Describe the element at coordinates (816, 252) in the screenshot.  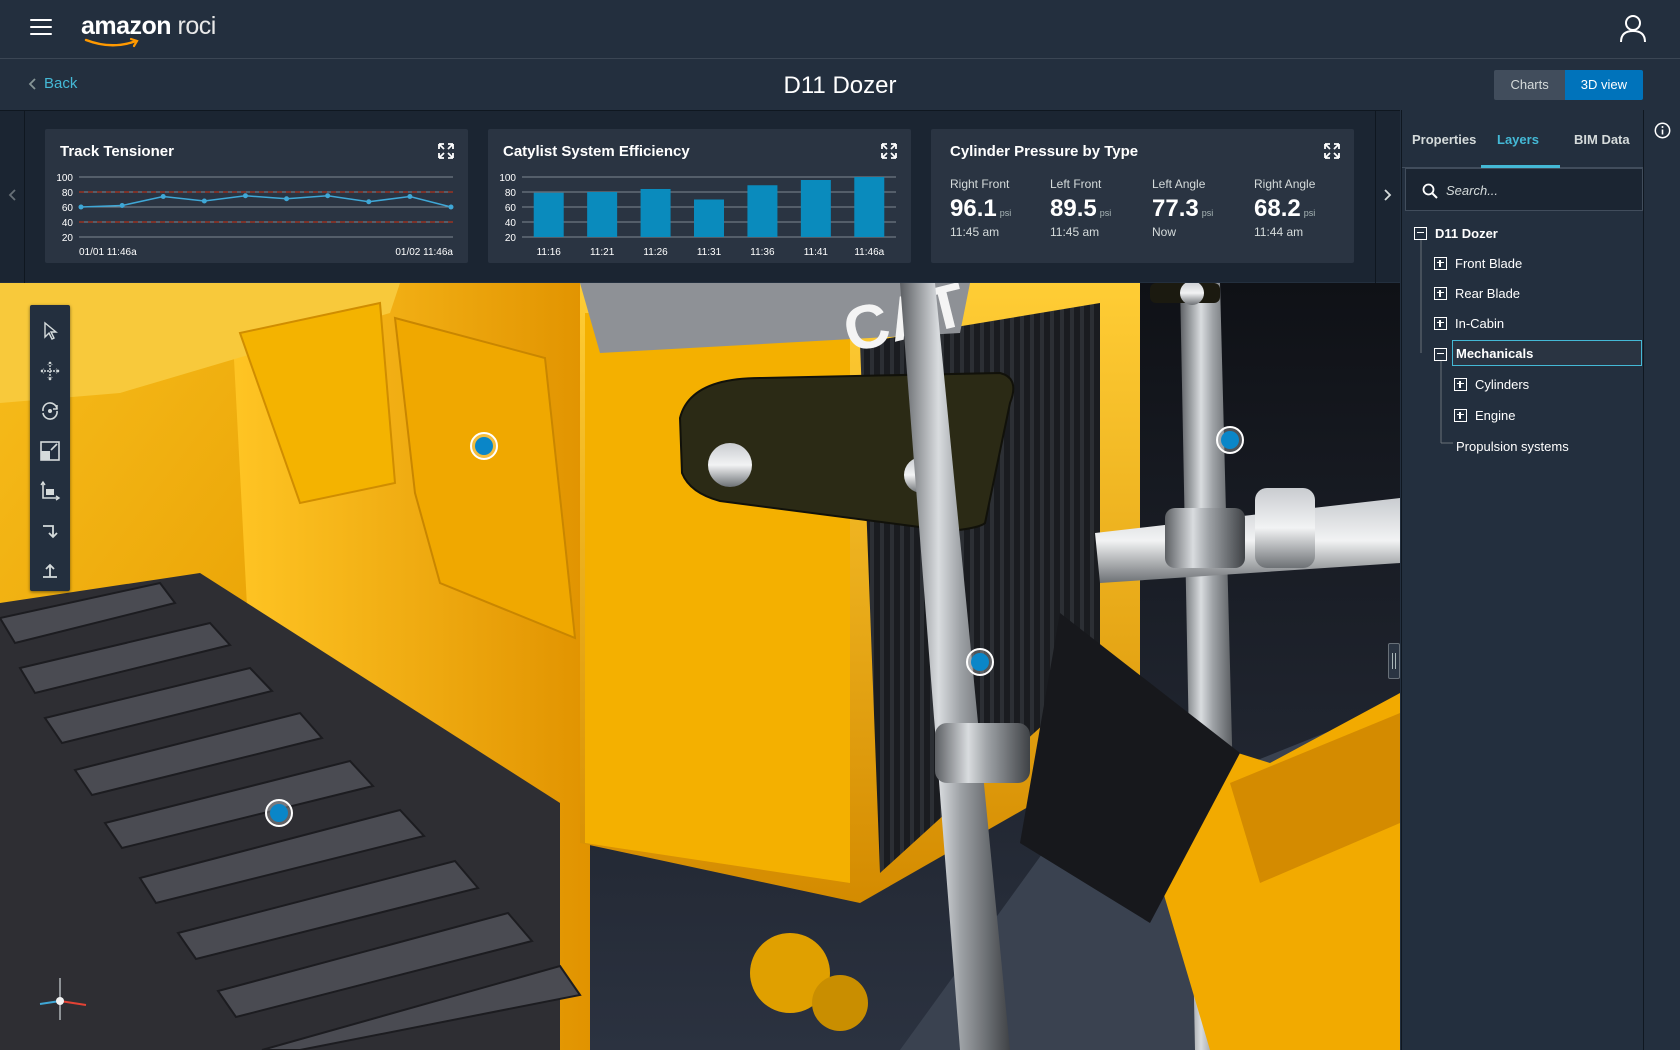
I see `x-tick-label: 11:41` at that location.